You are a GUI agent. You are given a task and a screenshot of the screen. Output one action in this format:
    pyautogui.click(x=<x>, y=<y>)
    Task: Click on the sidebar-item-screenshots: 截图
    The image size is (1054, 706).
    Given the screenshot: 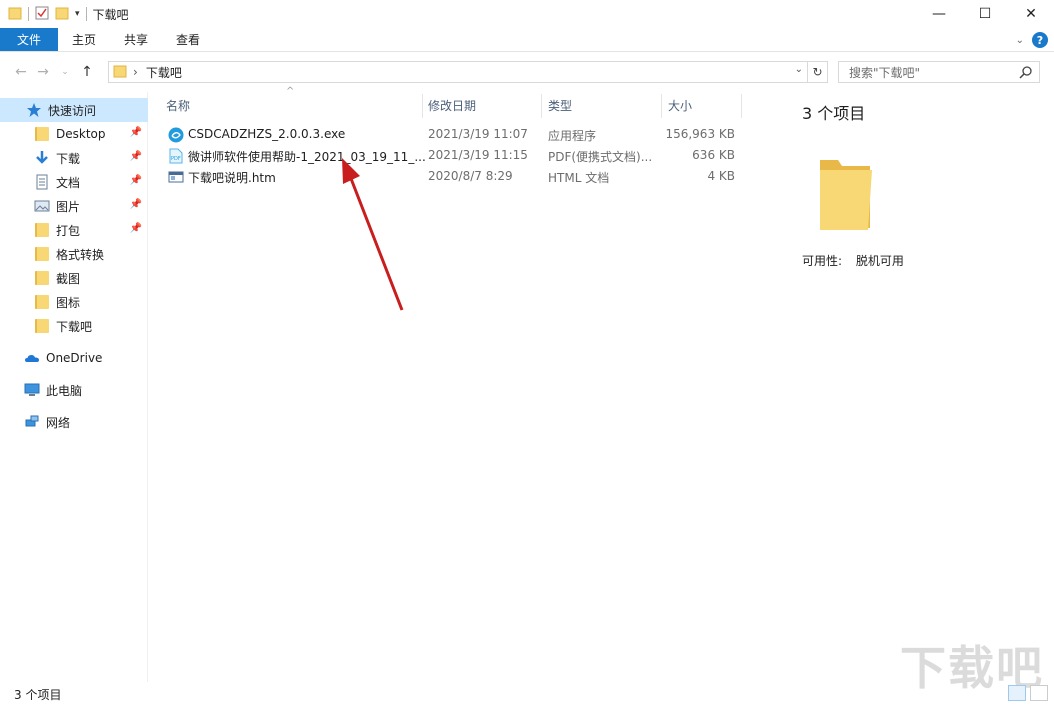 What is the action you would take?
    pyautogui.click(x=74, y=278)
    